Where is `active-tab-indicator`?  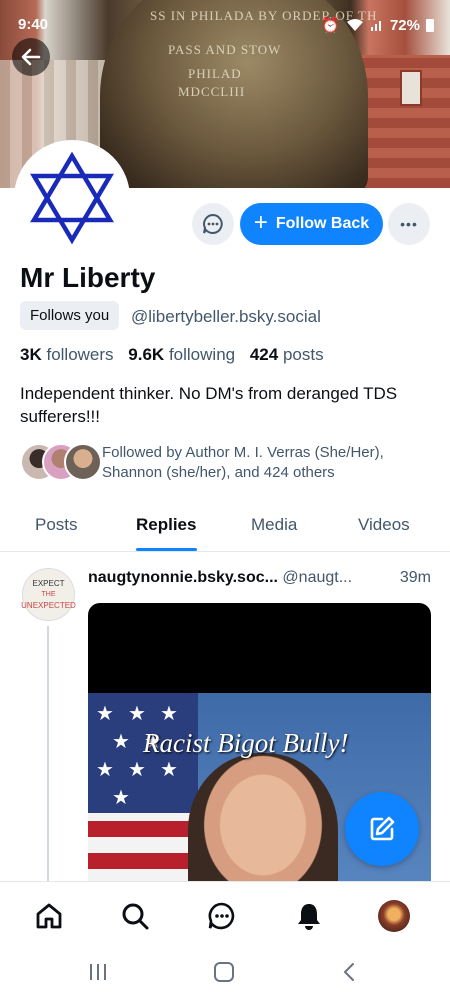
active-tab-indicator is located at coordinates (166, 549).